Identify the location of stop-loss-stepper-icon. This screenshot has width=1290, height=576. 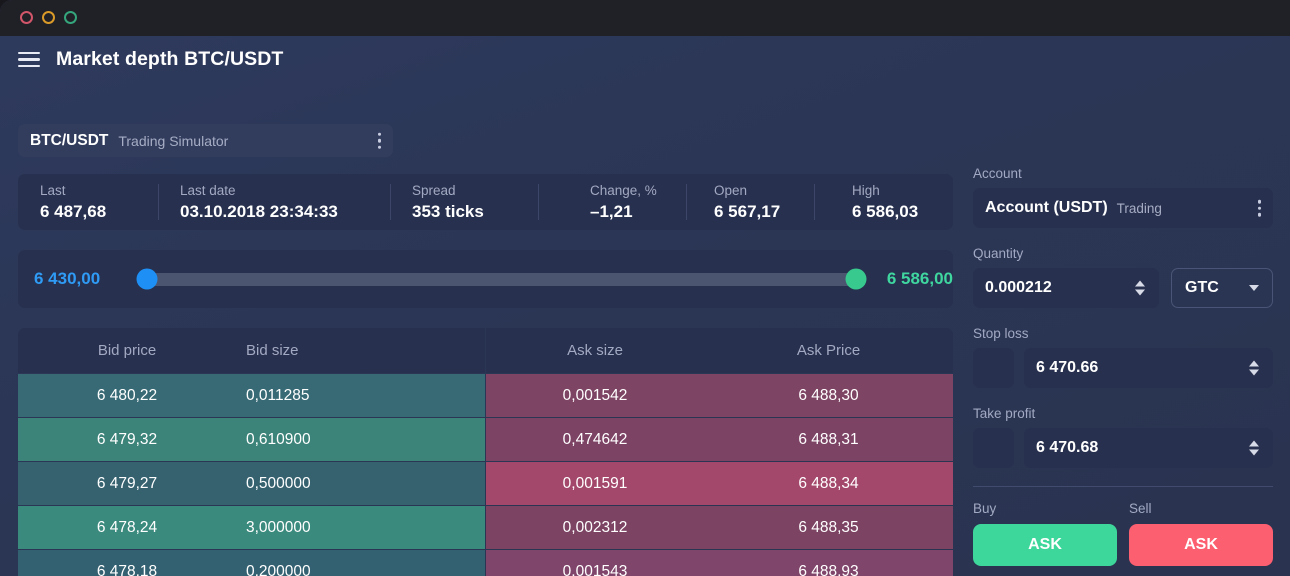
(1254, 368).